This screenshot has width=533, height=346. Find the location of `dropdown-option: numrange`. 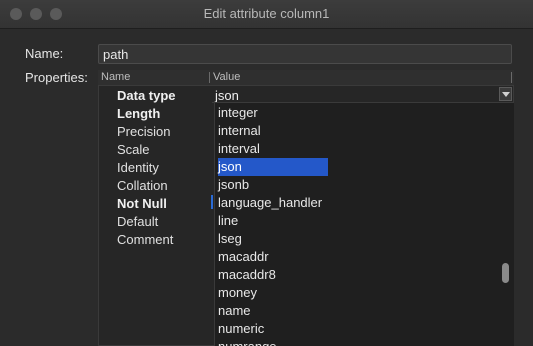

dropdown-option: numrange is located at coordinates (273, 342).